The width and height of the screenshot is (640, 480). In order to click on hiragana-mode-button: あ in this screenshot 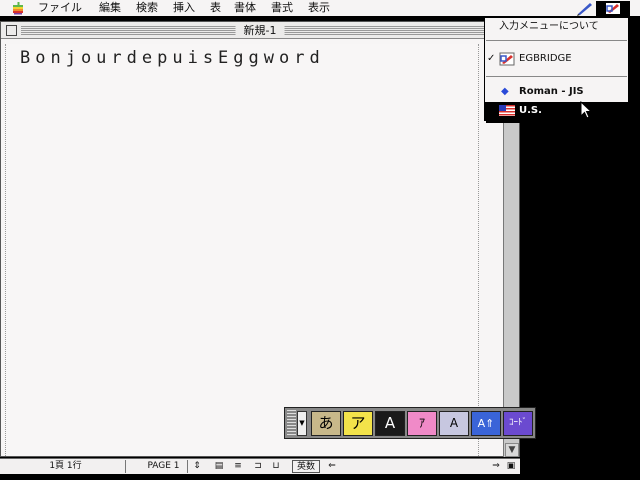, I will do `click(326, 423)`.